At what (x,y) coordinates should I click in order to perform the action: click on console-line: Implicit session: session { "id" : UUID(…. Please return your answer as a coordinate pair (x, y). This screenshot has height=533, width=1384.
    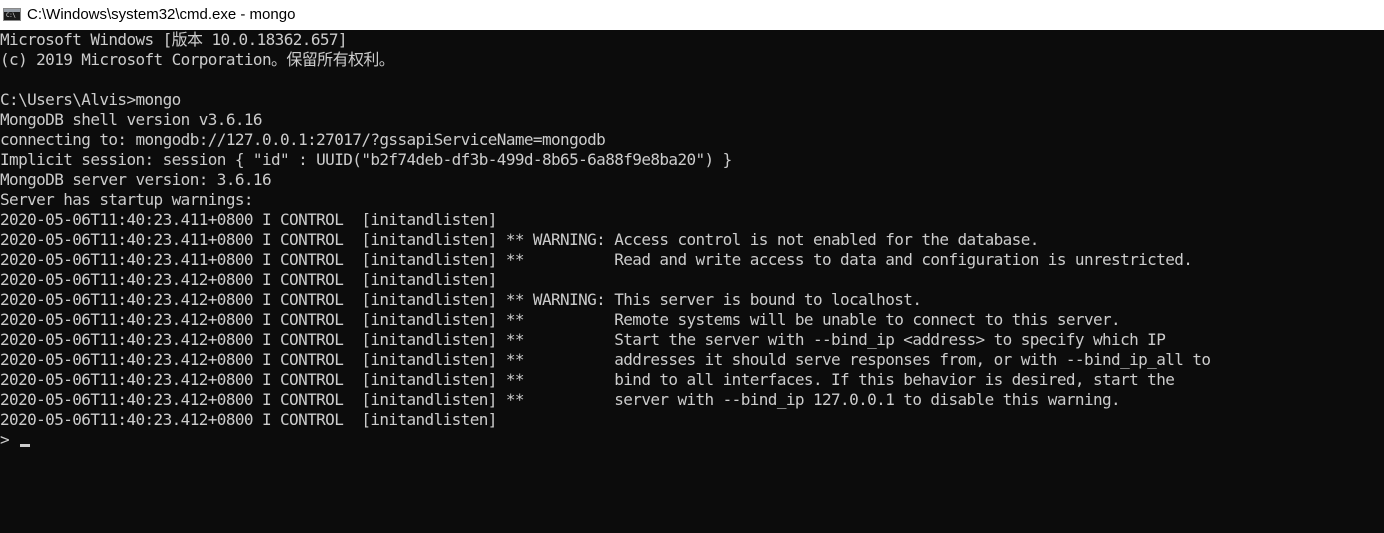
    Looking at the image, I should click on (366, 159).